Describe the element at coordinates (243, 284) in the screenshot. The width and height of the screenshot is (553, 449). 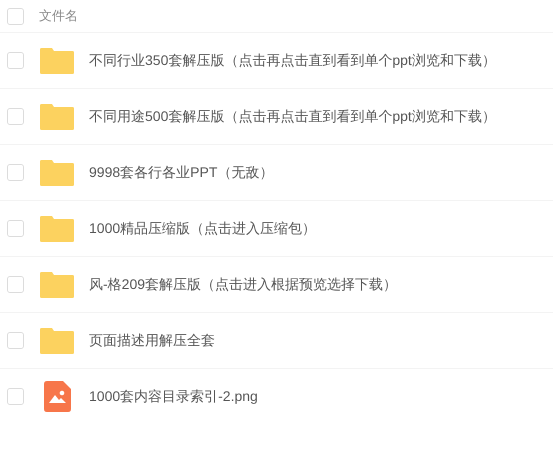
I see `file-name: 风-格209套解压版（点击进入根据预览选择下载）` at that location.